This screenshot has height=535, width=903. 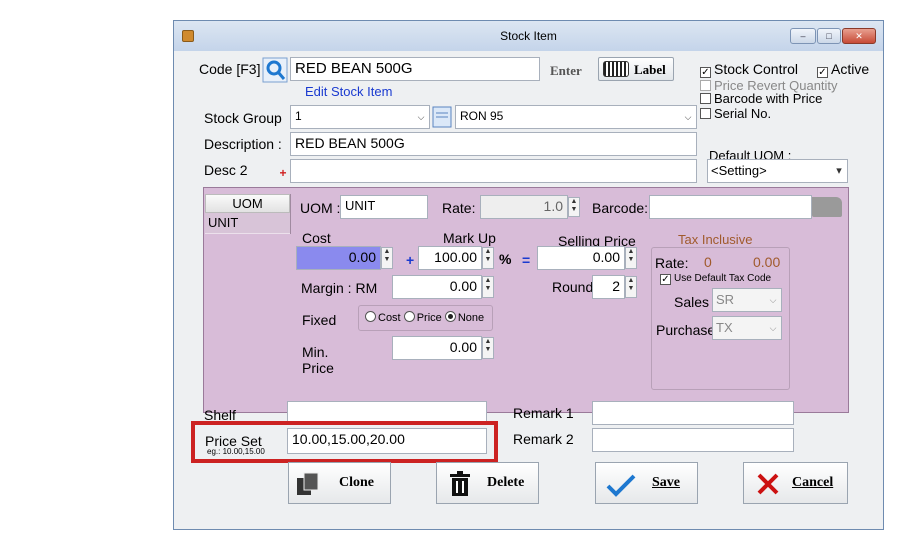 What do you see at coordinates (566, 71) in the screenshot?
I see `enter-button: Enter` at bounding box center [566, 71].